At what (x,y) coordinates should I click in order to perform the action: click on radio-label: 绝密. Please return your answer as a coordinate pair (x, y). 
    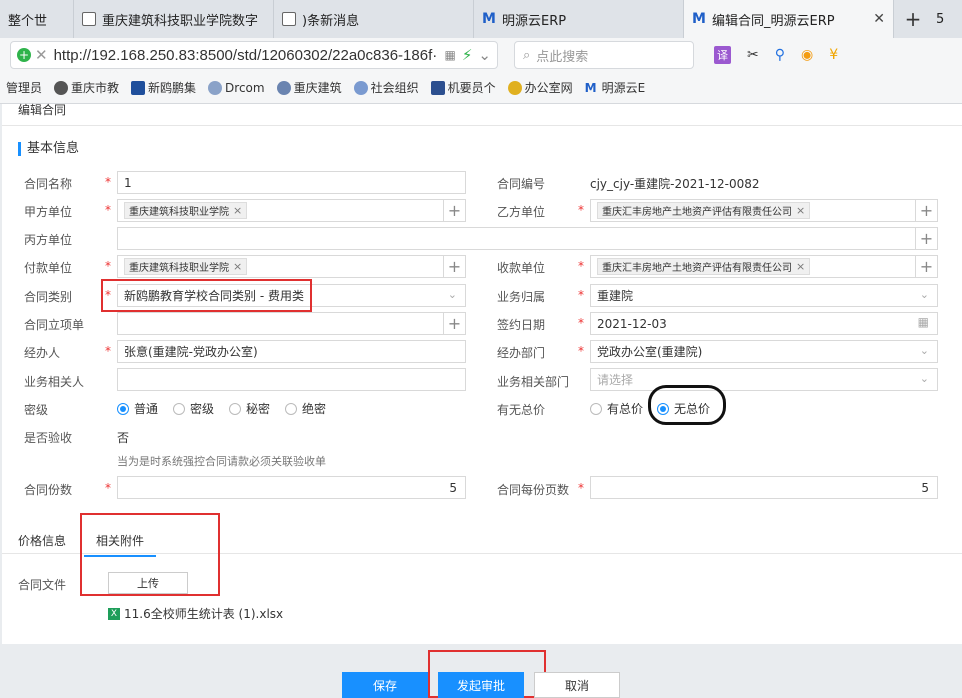
    Looking at the image, I should click on (314, 409).